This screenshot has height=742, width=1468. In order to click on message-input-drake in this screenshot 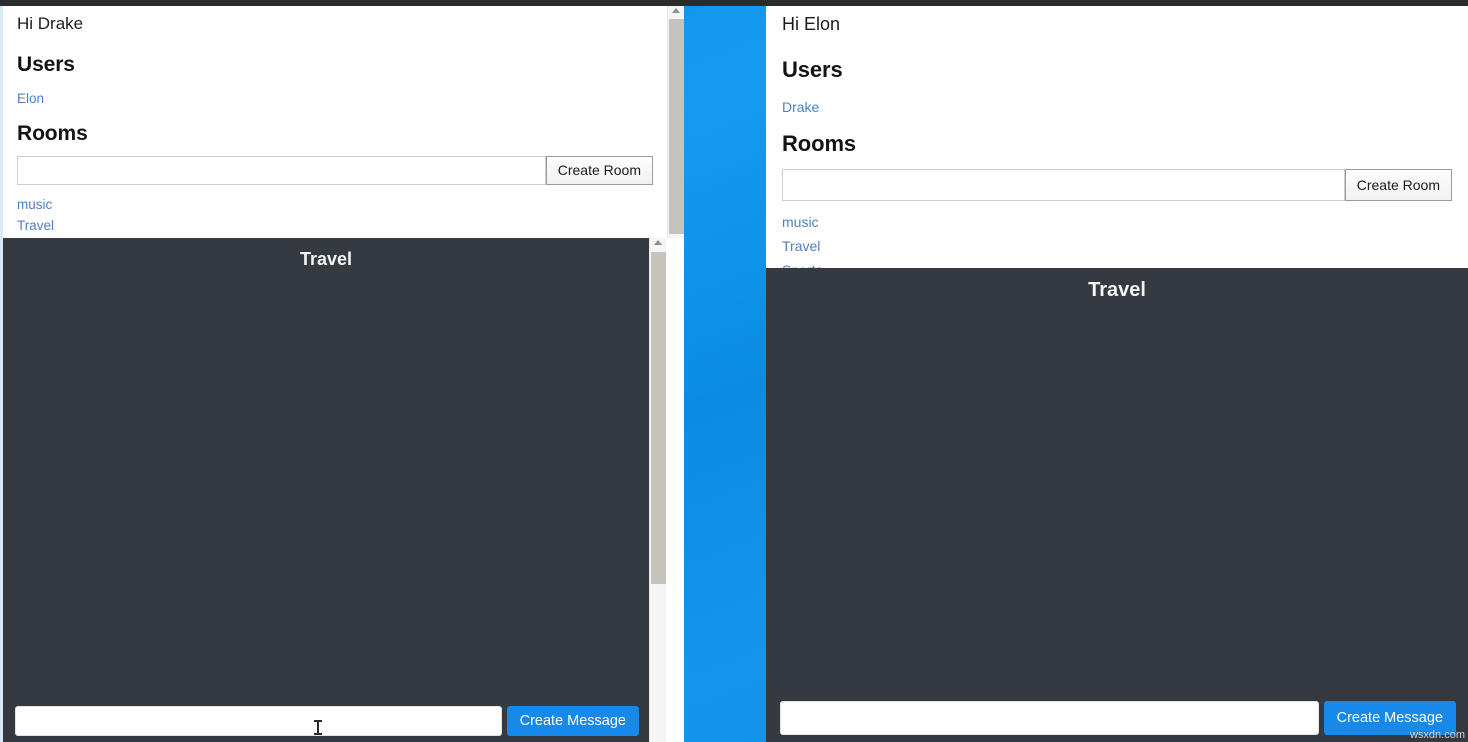, I will do `click(258, 721)`.